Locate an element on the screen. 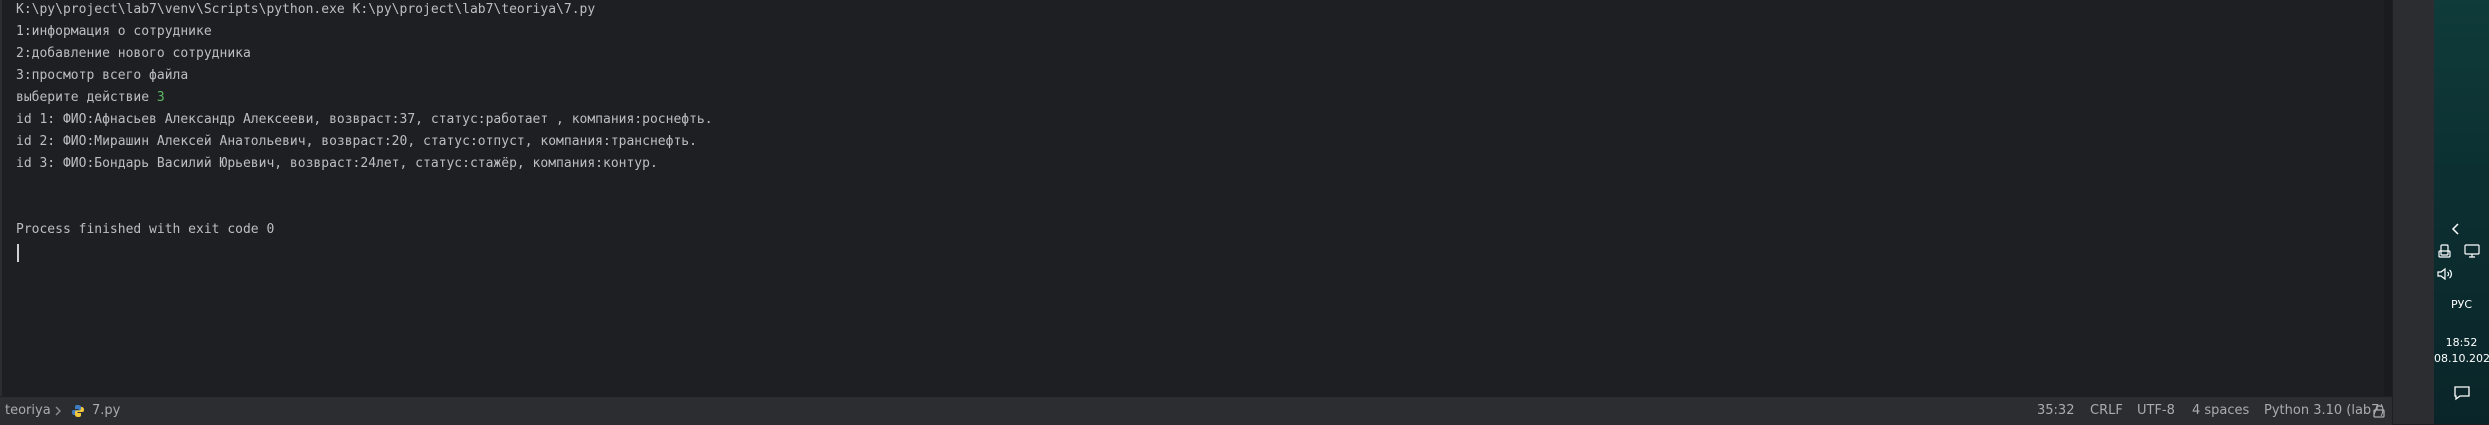  chevron-right-icon is located at coordinates (58, 411).